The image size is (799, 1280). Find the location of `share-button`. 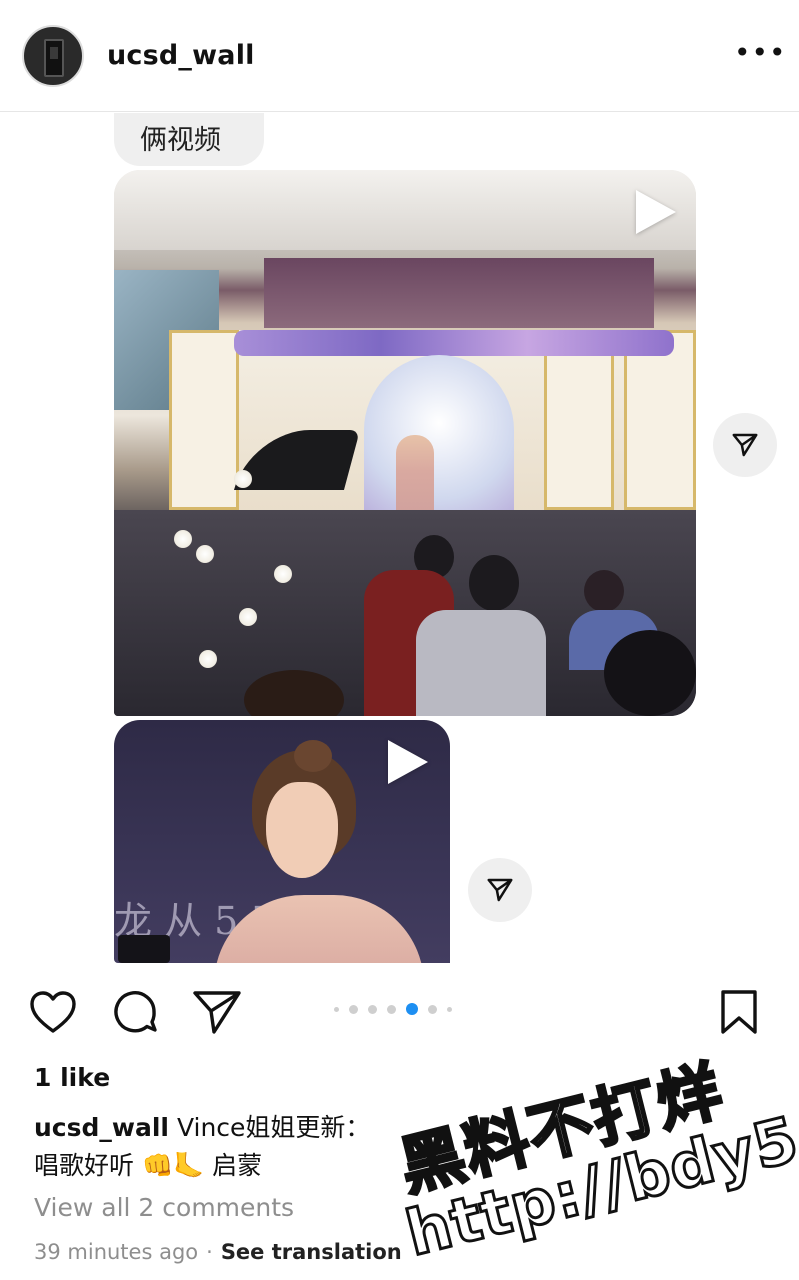

share-button is located at coordinates (217, 1012).